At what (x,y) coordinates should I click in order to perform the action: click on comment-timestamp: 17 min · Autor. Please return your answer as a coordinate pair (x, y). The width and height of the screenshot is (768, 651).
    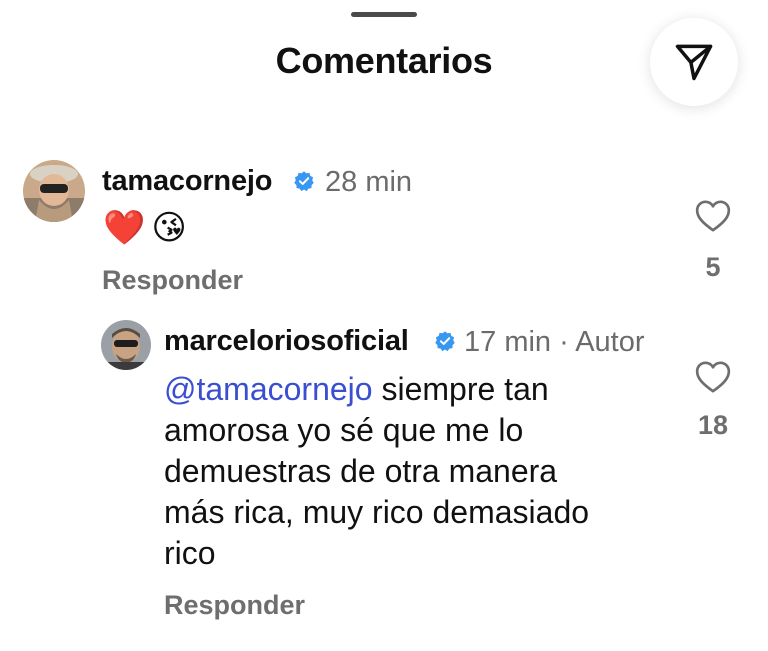
    Looking at the image, I should click on (554, 342).